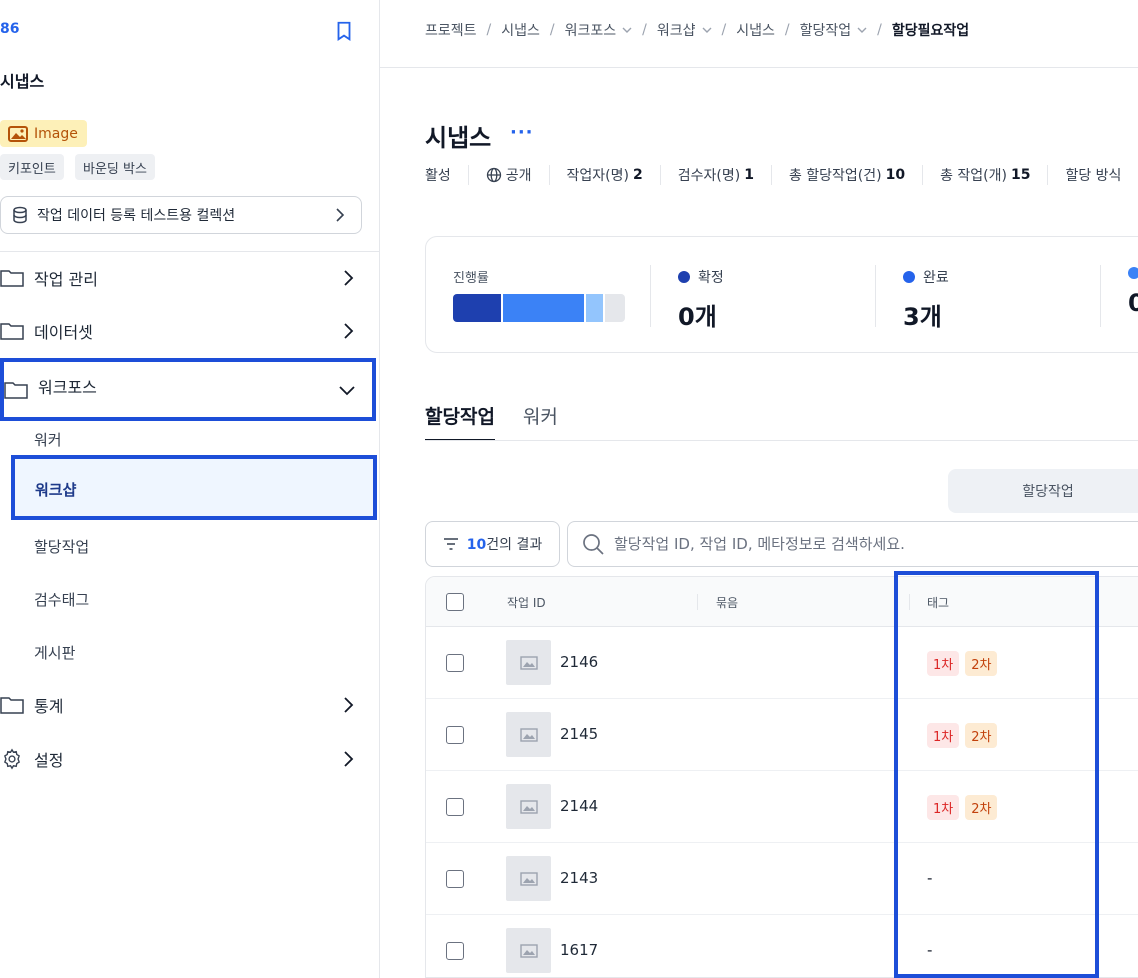  I want to click on search-icon, so click(593, 544).